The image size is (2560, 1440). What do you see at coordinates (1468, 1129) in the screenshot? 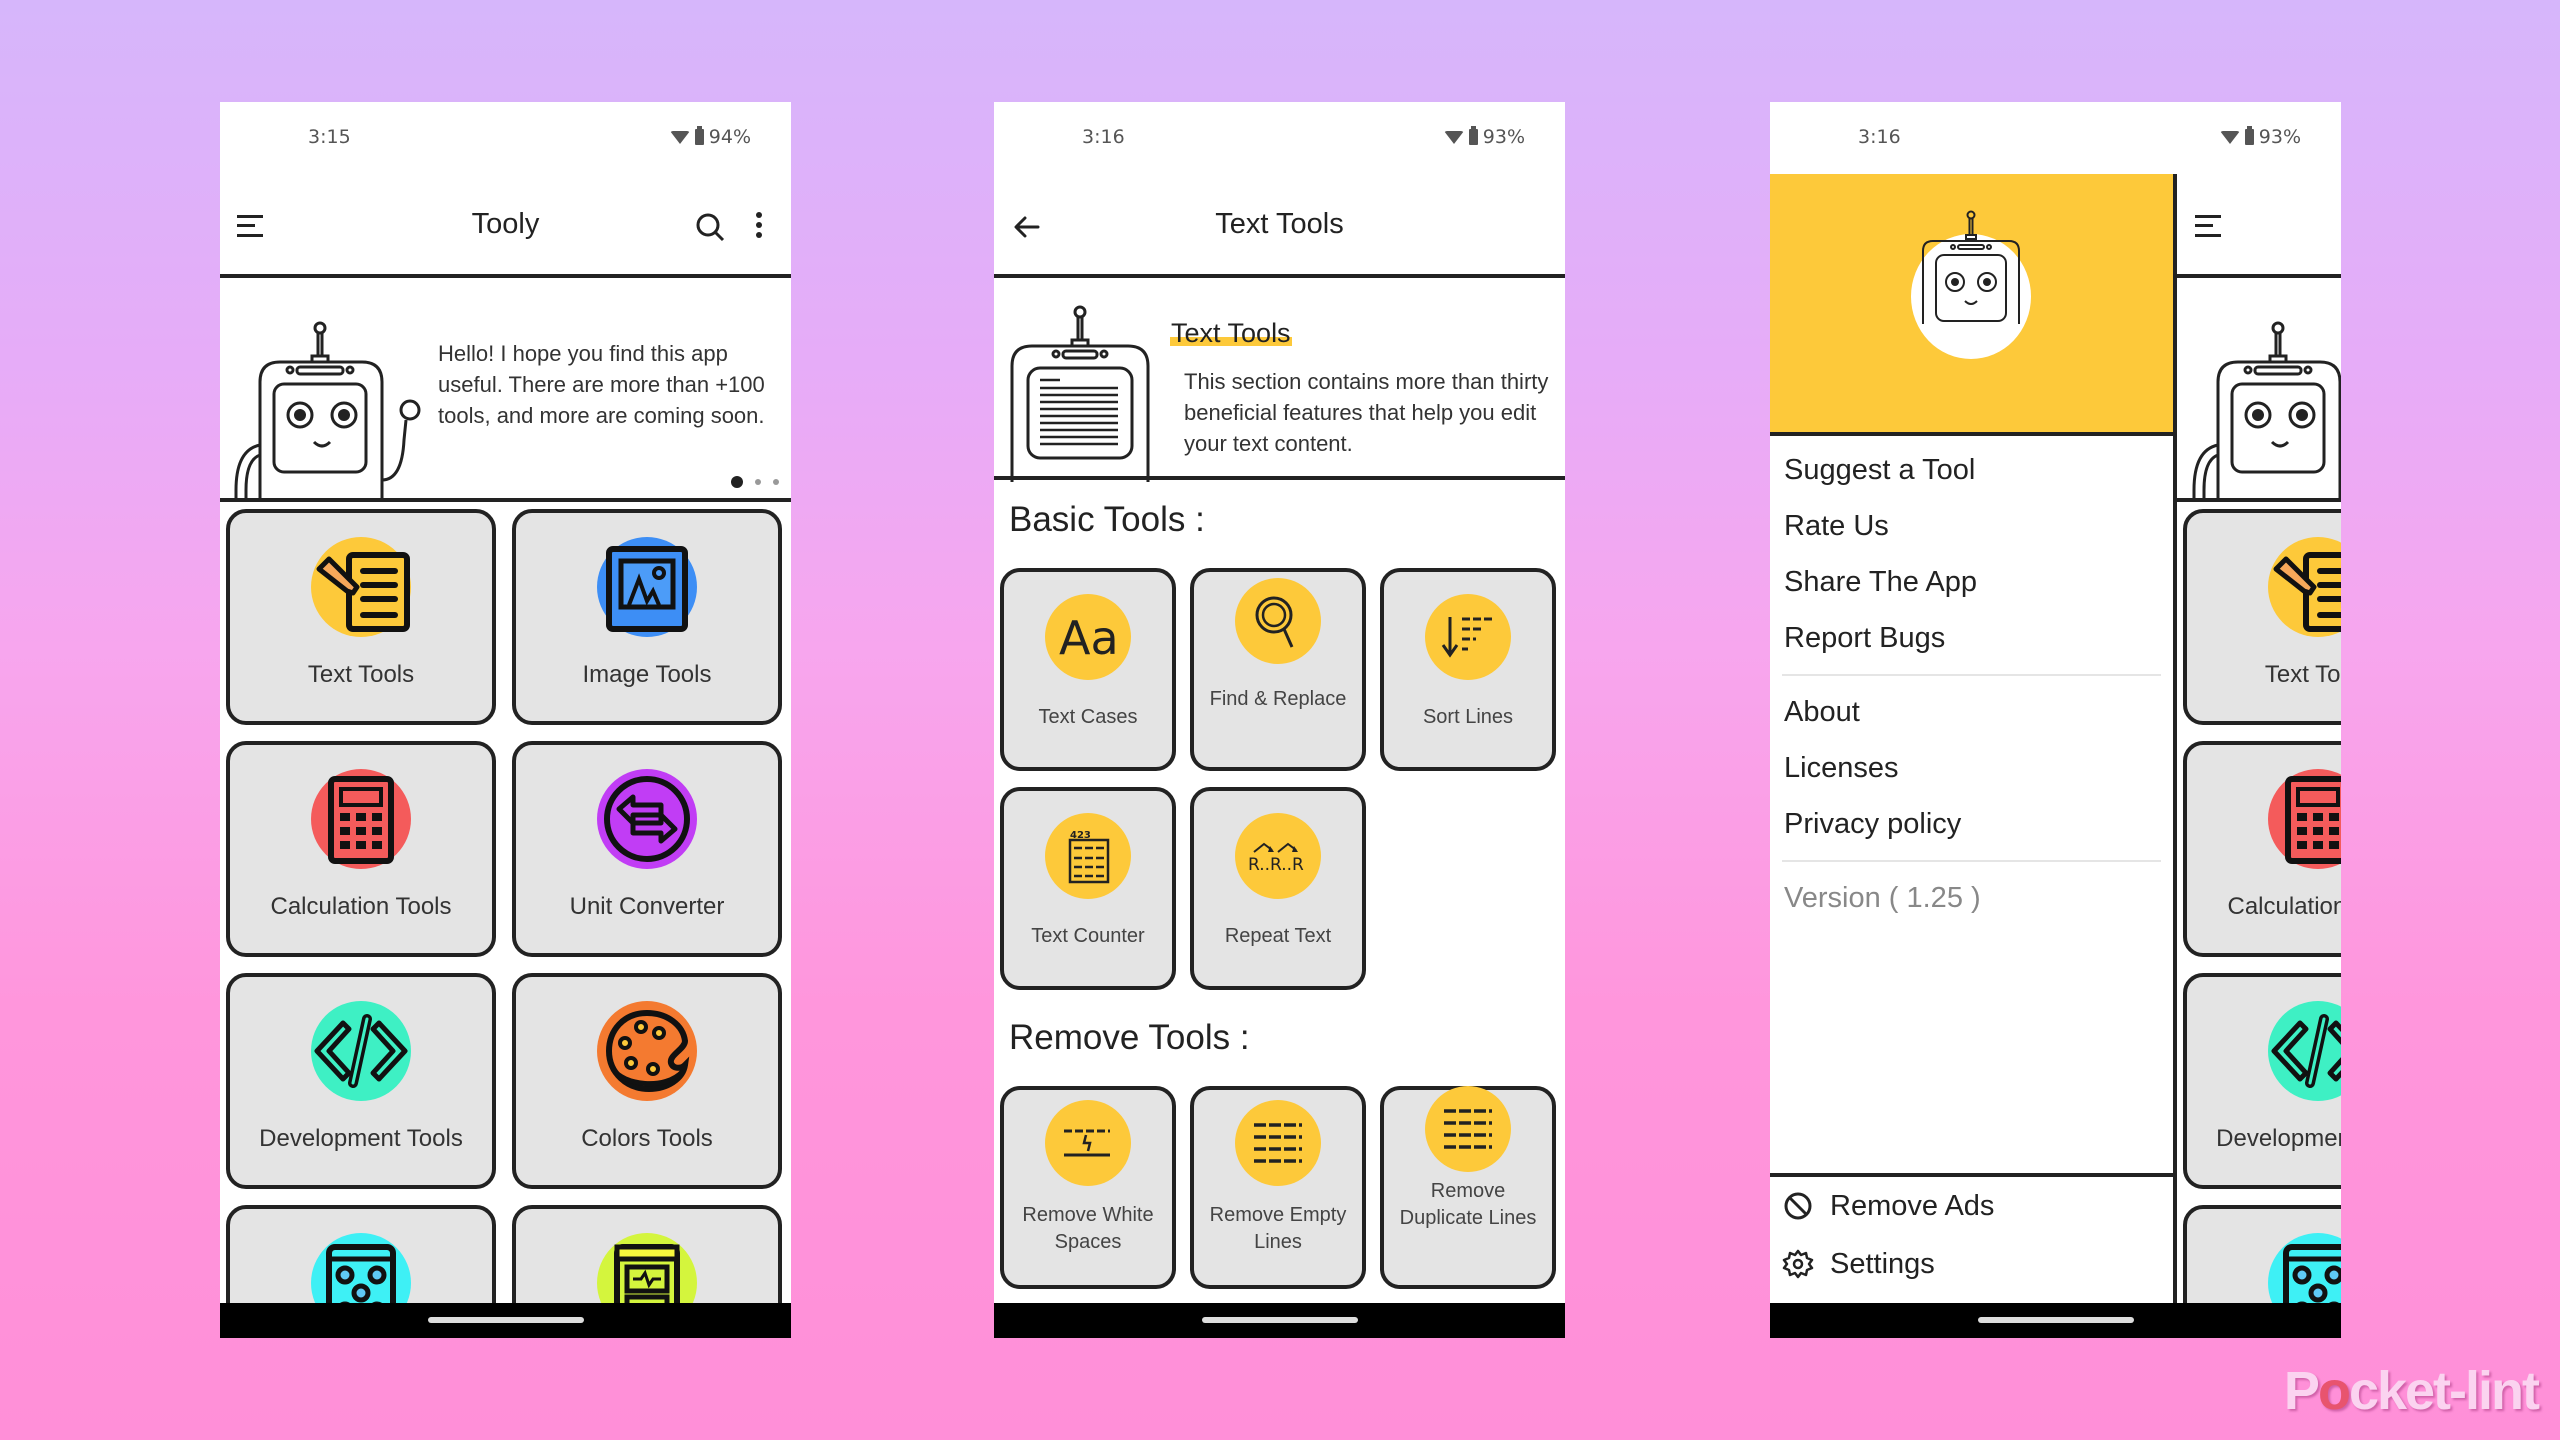
I see `remove-duplicate-lines-icon` at bounding box center [1468, 1129].